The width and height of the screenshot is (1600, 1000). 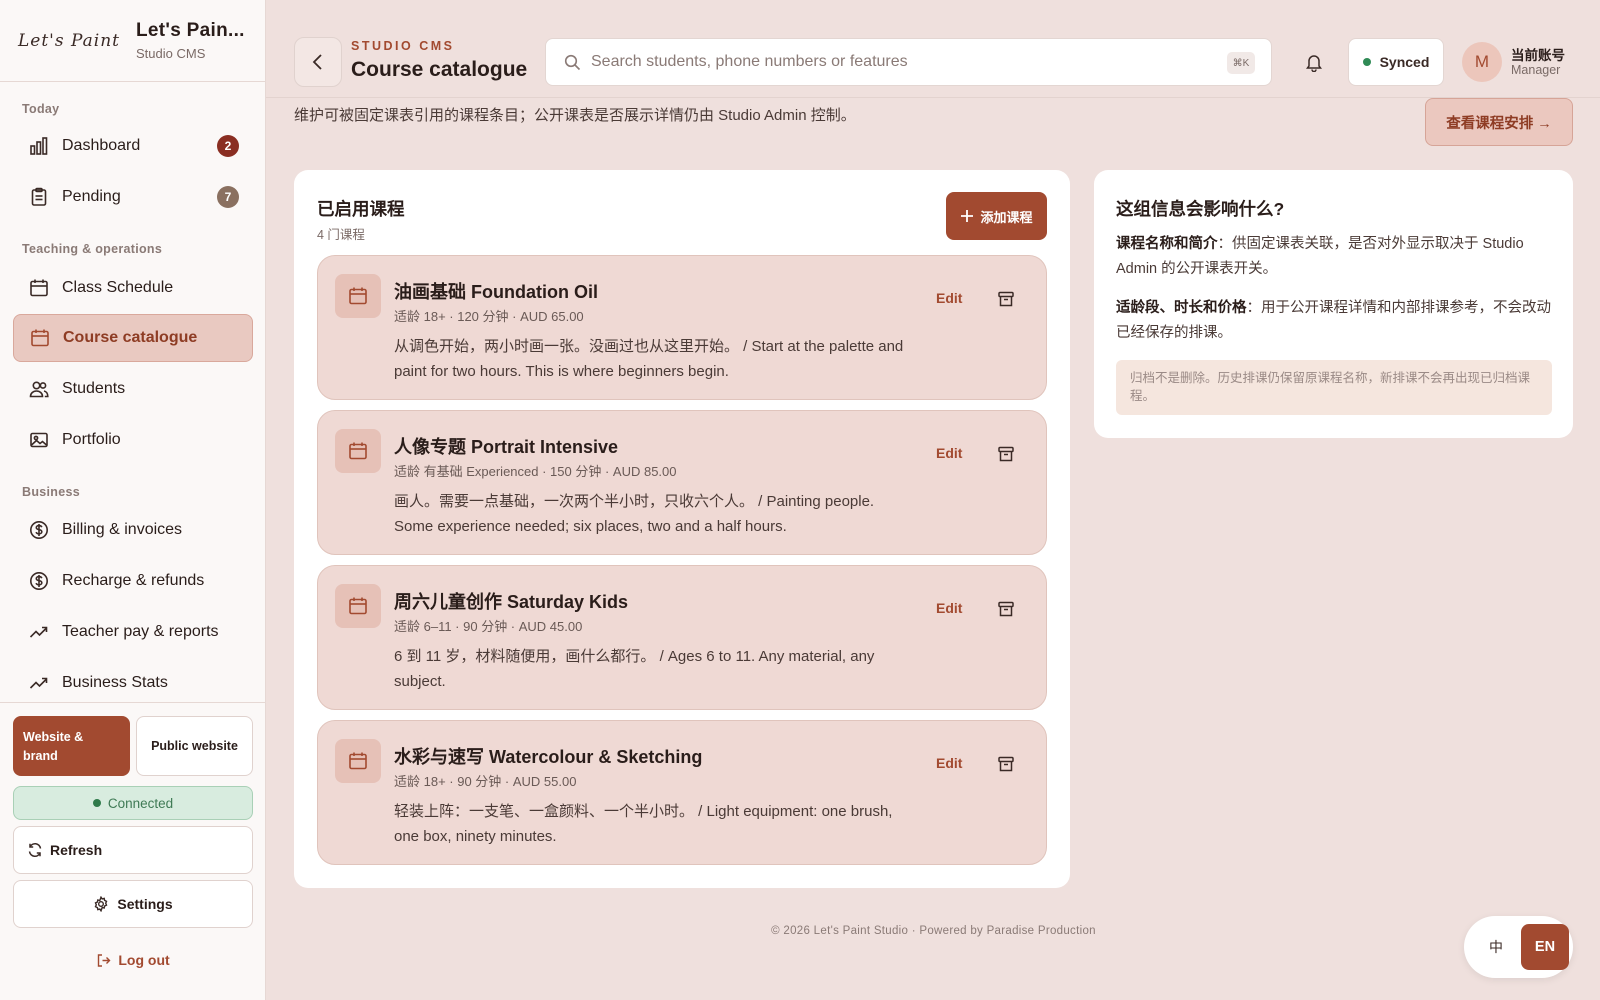 What do you see at coordinates (572, 62) in the screenshot?
I see `search-icon` at bounding box center [572, 62].